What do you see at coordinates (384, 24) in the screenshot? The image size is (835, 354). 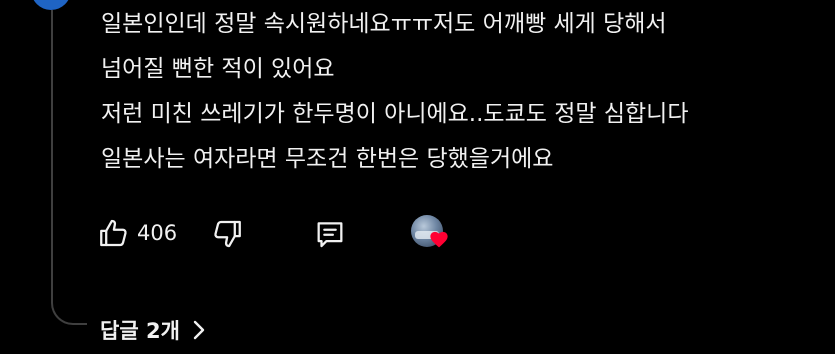 I see `comment-line-1: 일본인인데 정말 속시원하네요ㅠㅠ저도 어깨빵 세게 당해서` at bounding box center [384, 24].